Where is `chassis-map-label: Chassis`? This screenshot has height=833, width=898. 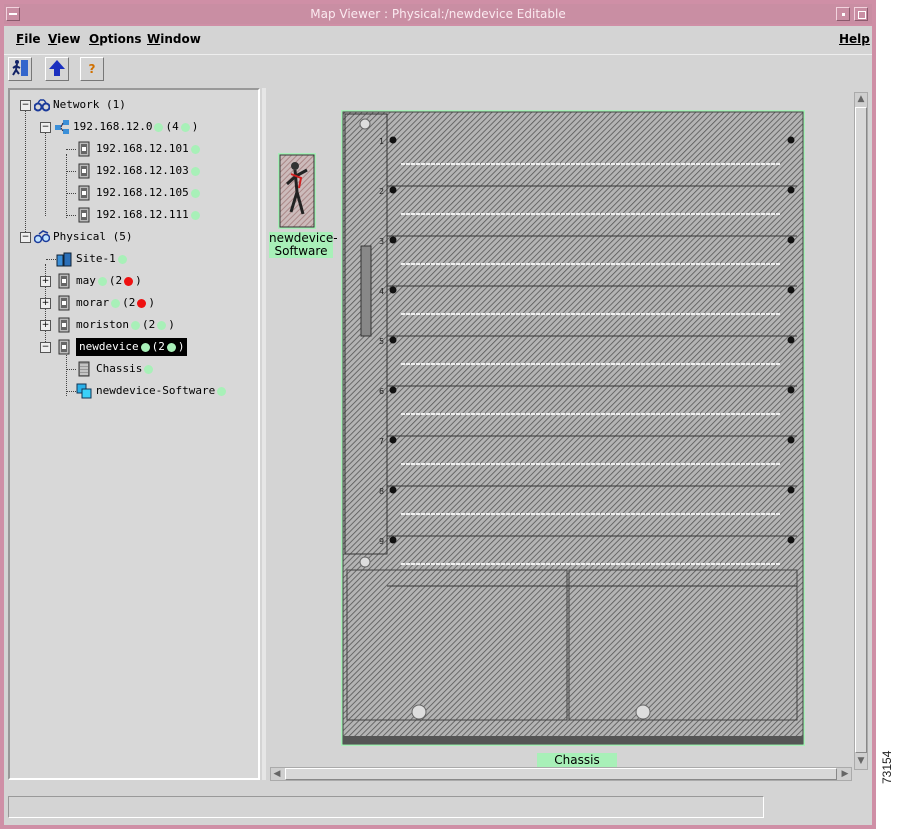 chassis-map-label: Chassis is located at coordinates (577, 760).